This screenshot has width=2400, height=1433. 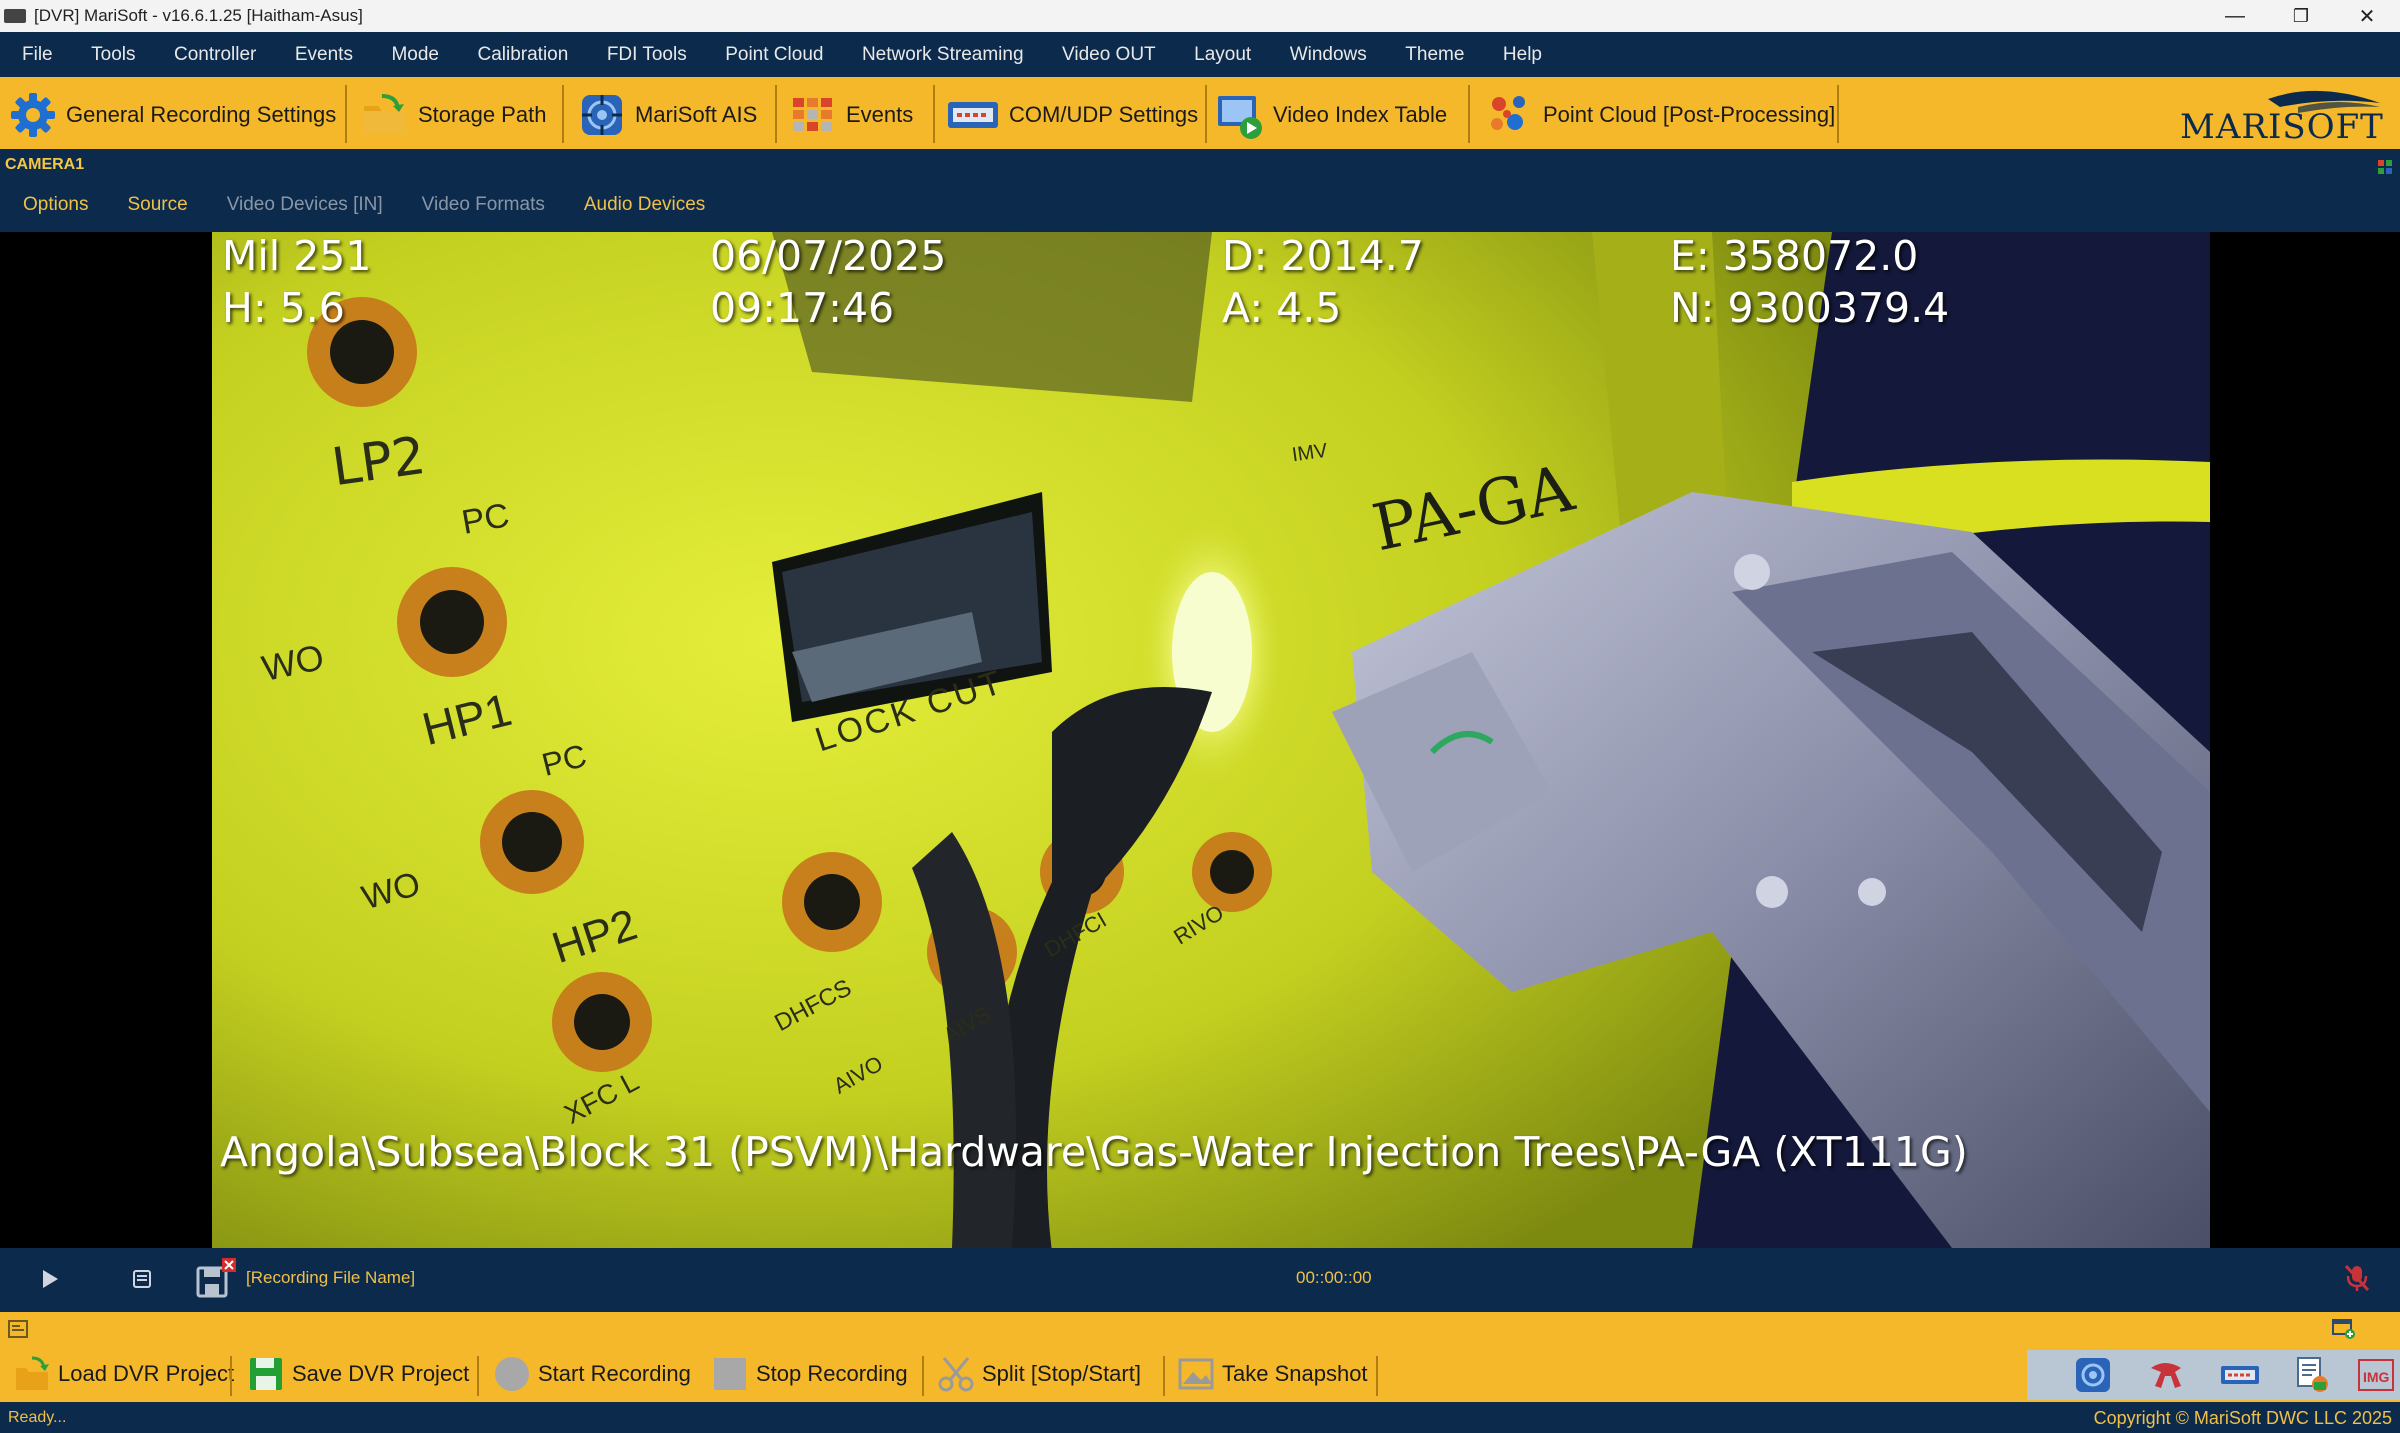 I want to click on menu-video-out: Video OUT, so click(x=1109, y=55).